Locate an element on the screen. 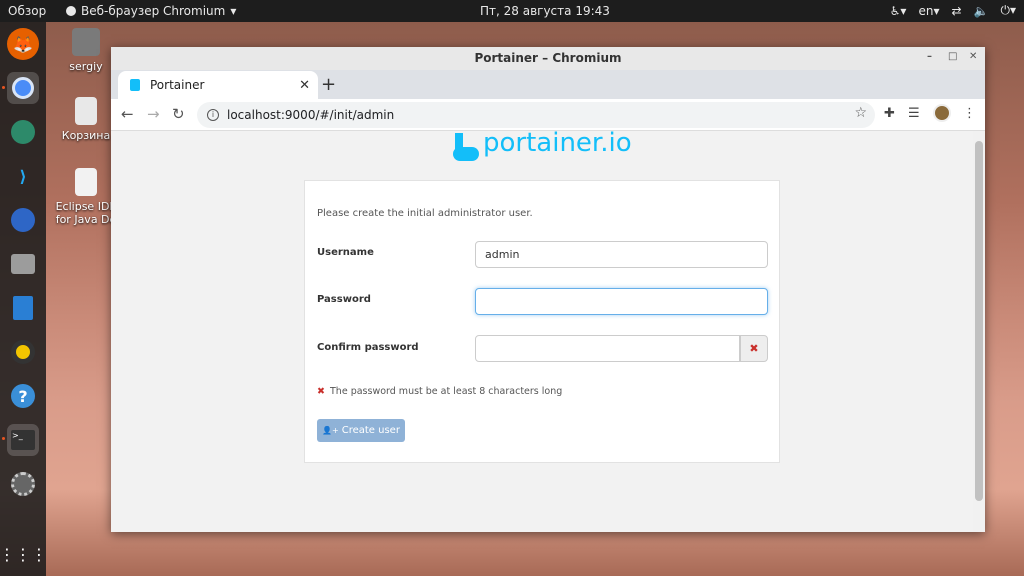 This screenshot has height=576, width=1024. username-value: admin is located at coordinates (502, 254).